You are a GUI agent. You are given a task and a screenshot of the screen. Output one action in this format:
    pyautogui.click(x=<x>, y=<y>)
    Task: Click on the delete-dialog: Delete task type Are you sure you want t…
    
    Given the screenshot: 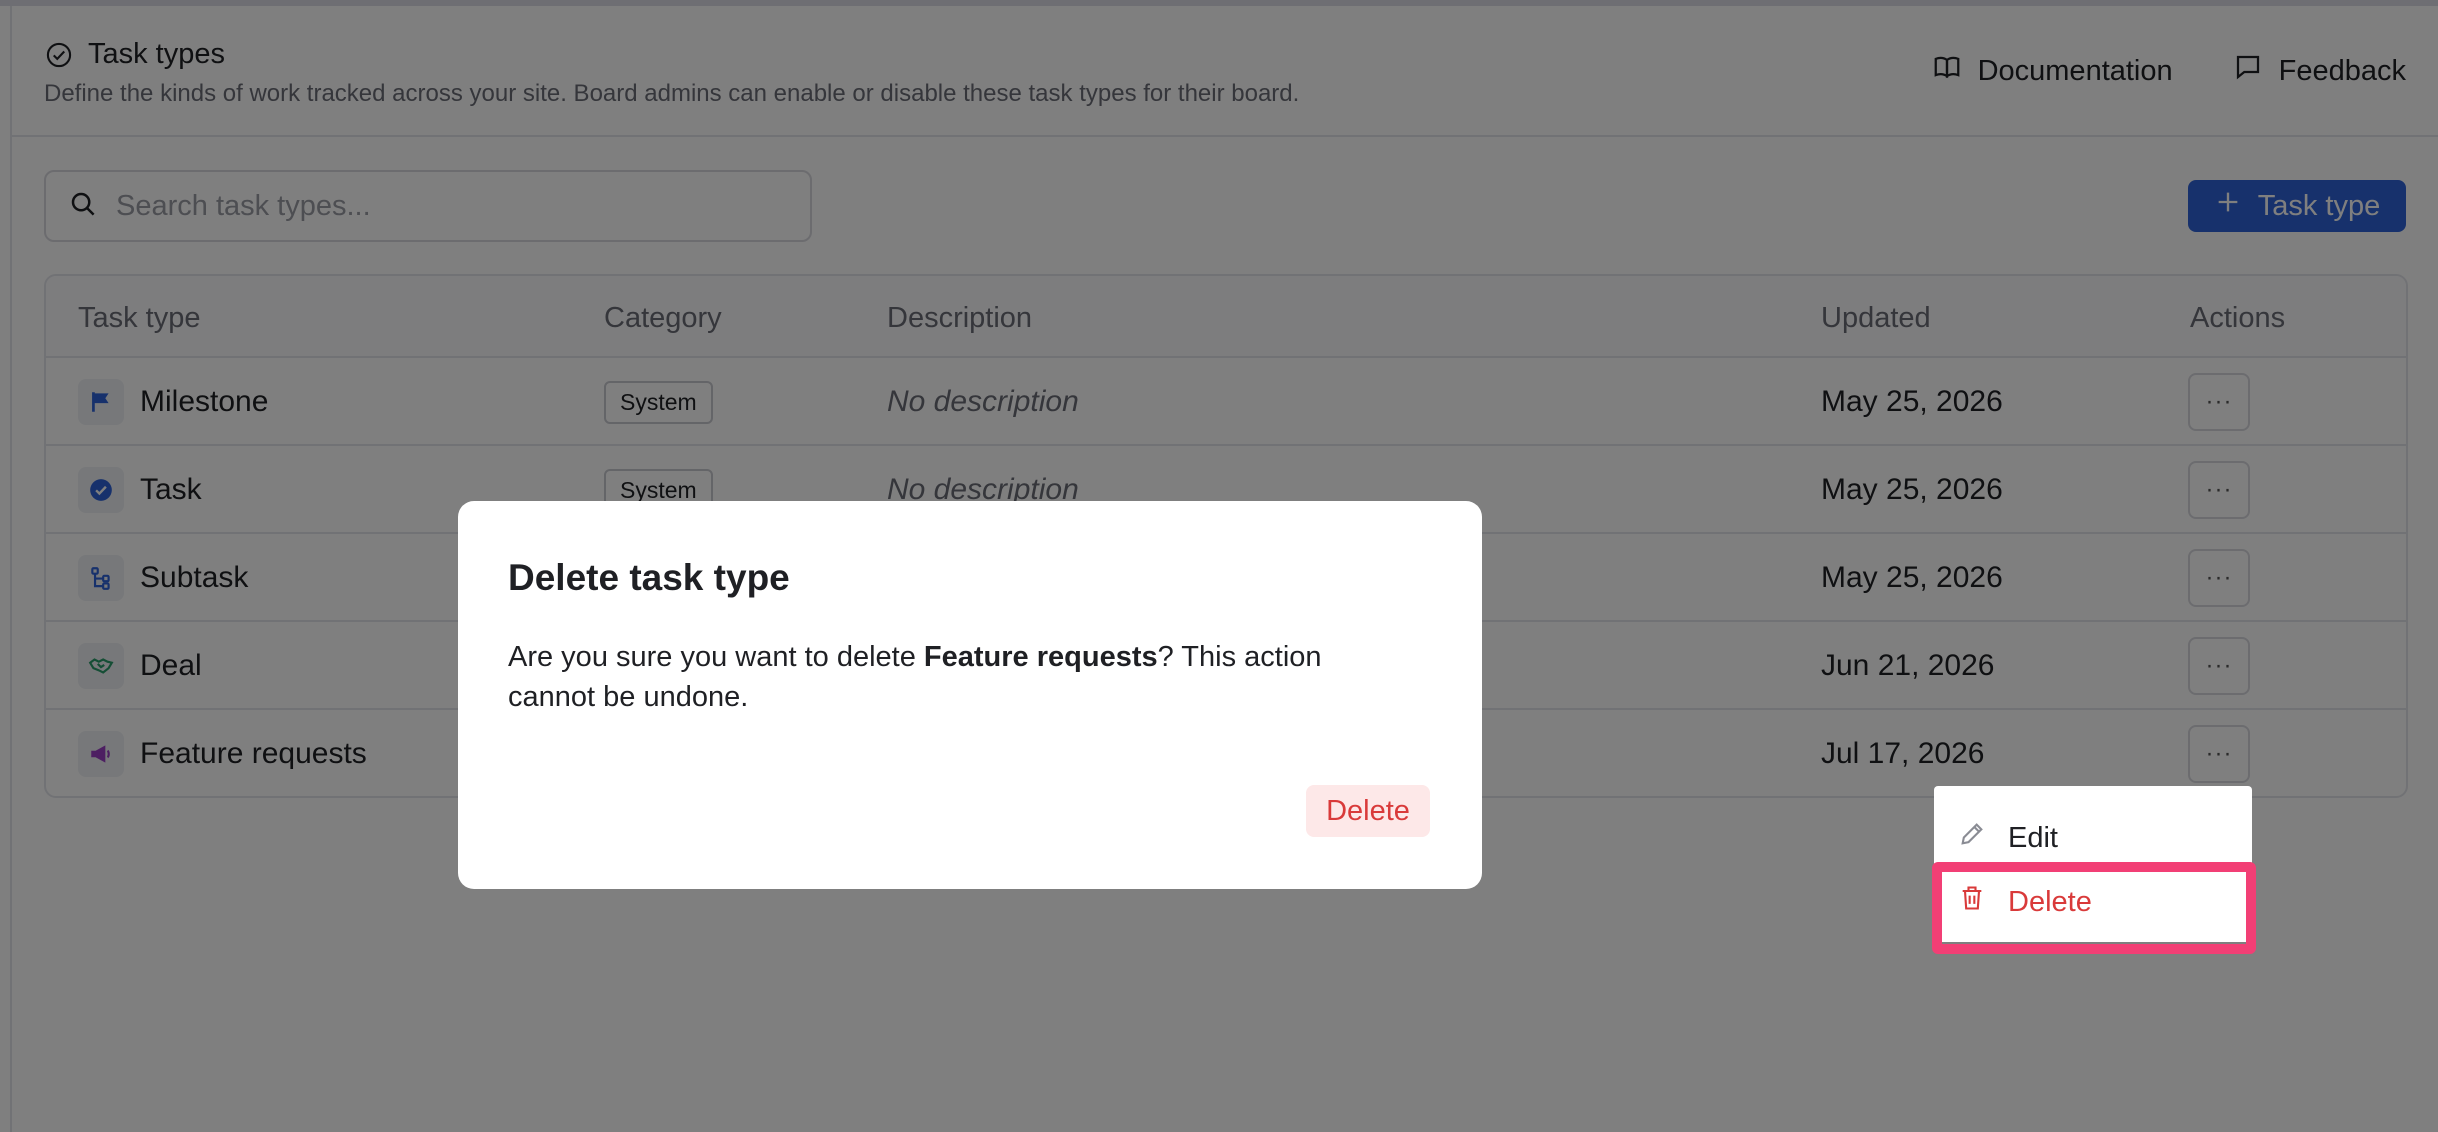 What is the action you would take?
    pyautogui.click(x=970, y=695)
    